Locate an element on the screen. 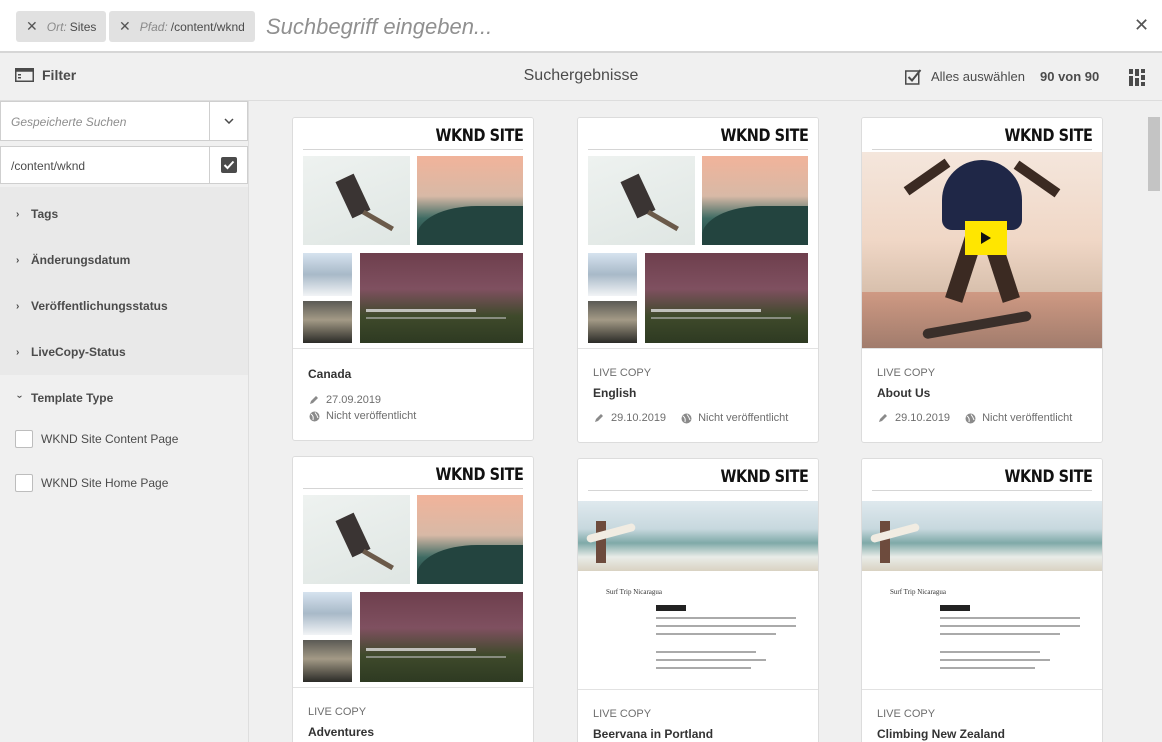  close-search-icon: ✕ is located at coordinates (1141, 25).